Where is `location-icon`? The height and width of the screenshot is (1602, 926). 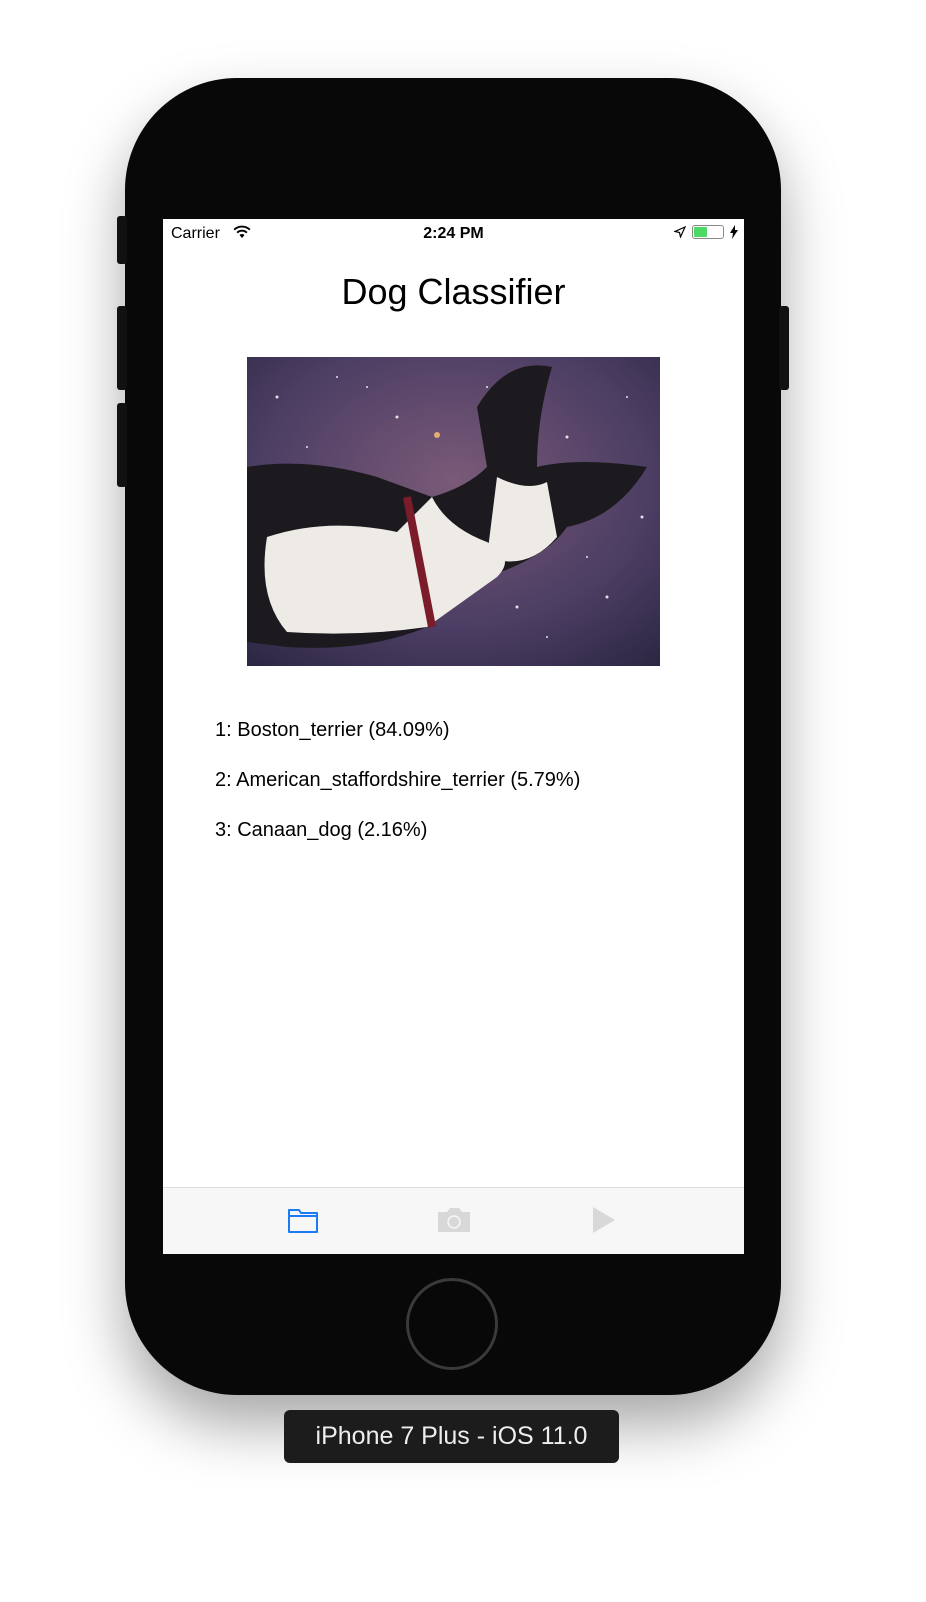
location-icon is located at coordinates (680, 232).